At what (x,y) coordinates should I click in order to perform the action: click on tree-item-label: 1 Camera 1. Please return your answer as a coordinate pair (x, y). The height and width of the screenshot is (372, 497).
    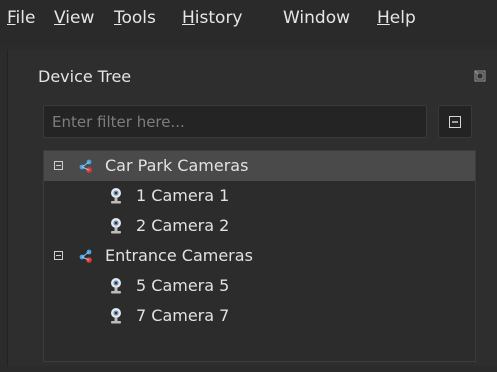
    Looking at the image, I should click on (183, 195).